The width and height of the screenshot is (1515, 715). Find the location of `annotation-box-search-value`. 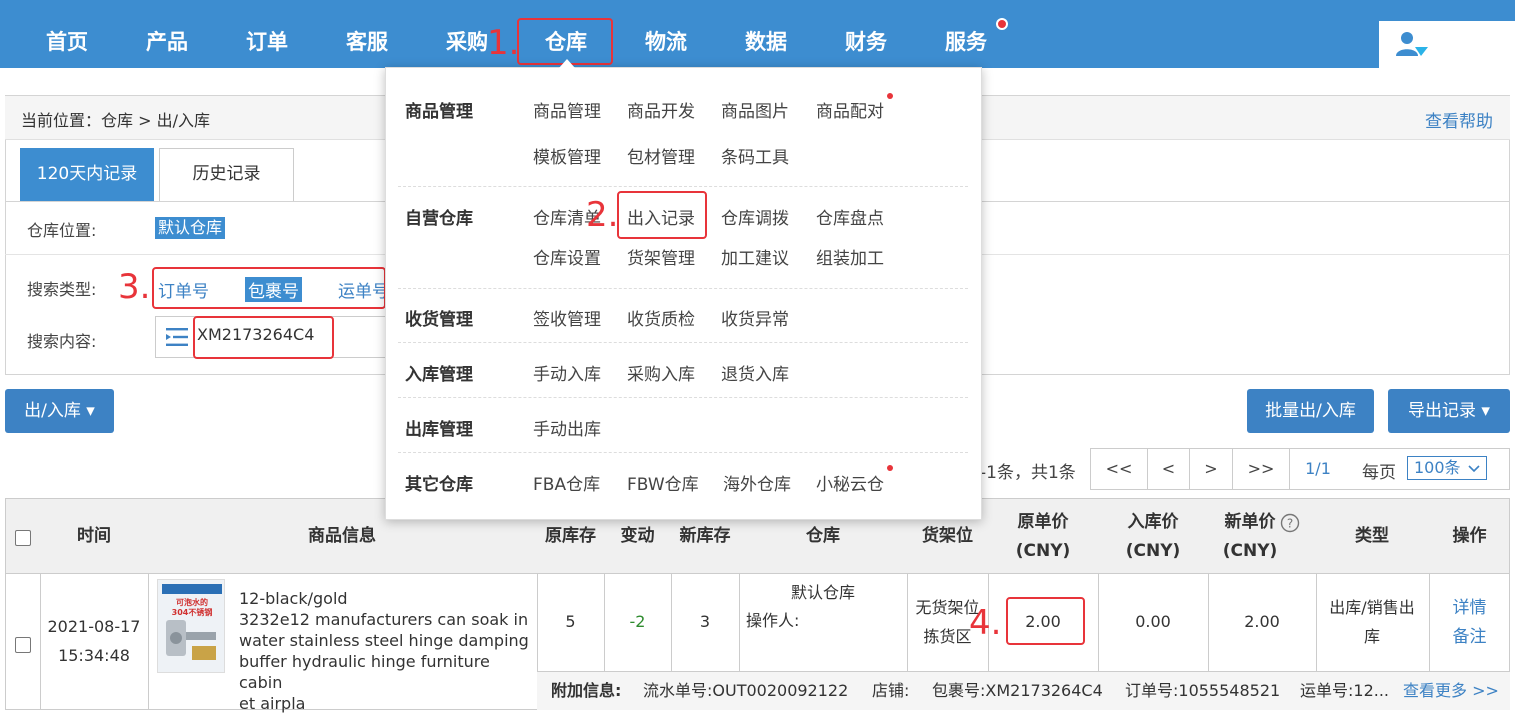

annotation-box-search-value is located at coordinates (263, 337).